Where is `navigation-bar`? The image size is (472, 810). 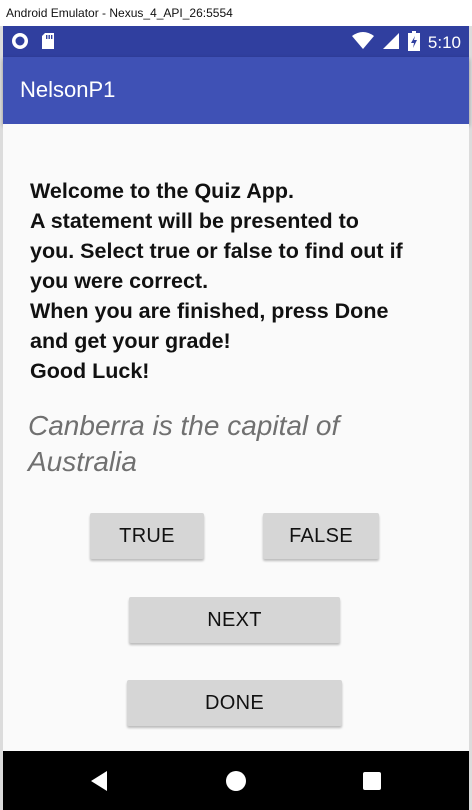 navigation-bar is located at coordinates (236, 780).